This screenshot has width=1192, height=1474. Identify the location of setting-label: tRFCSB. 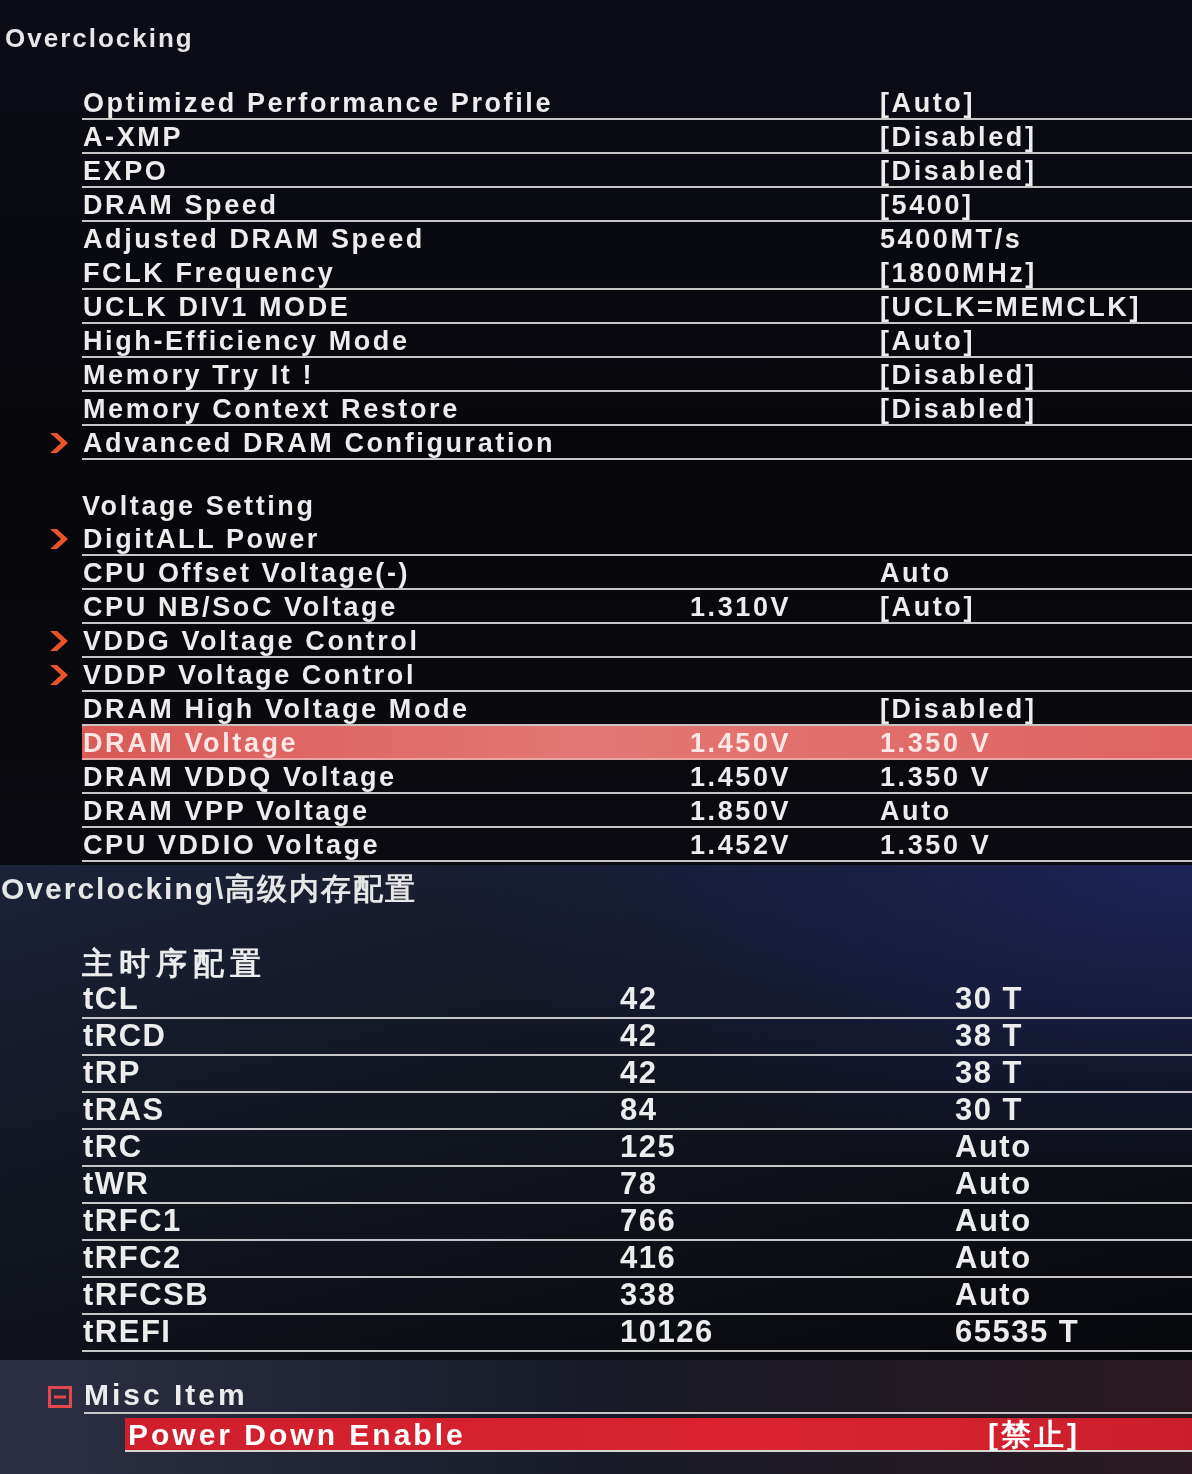
(146, 1295).